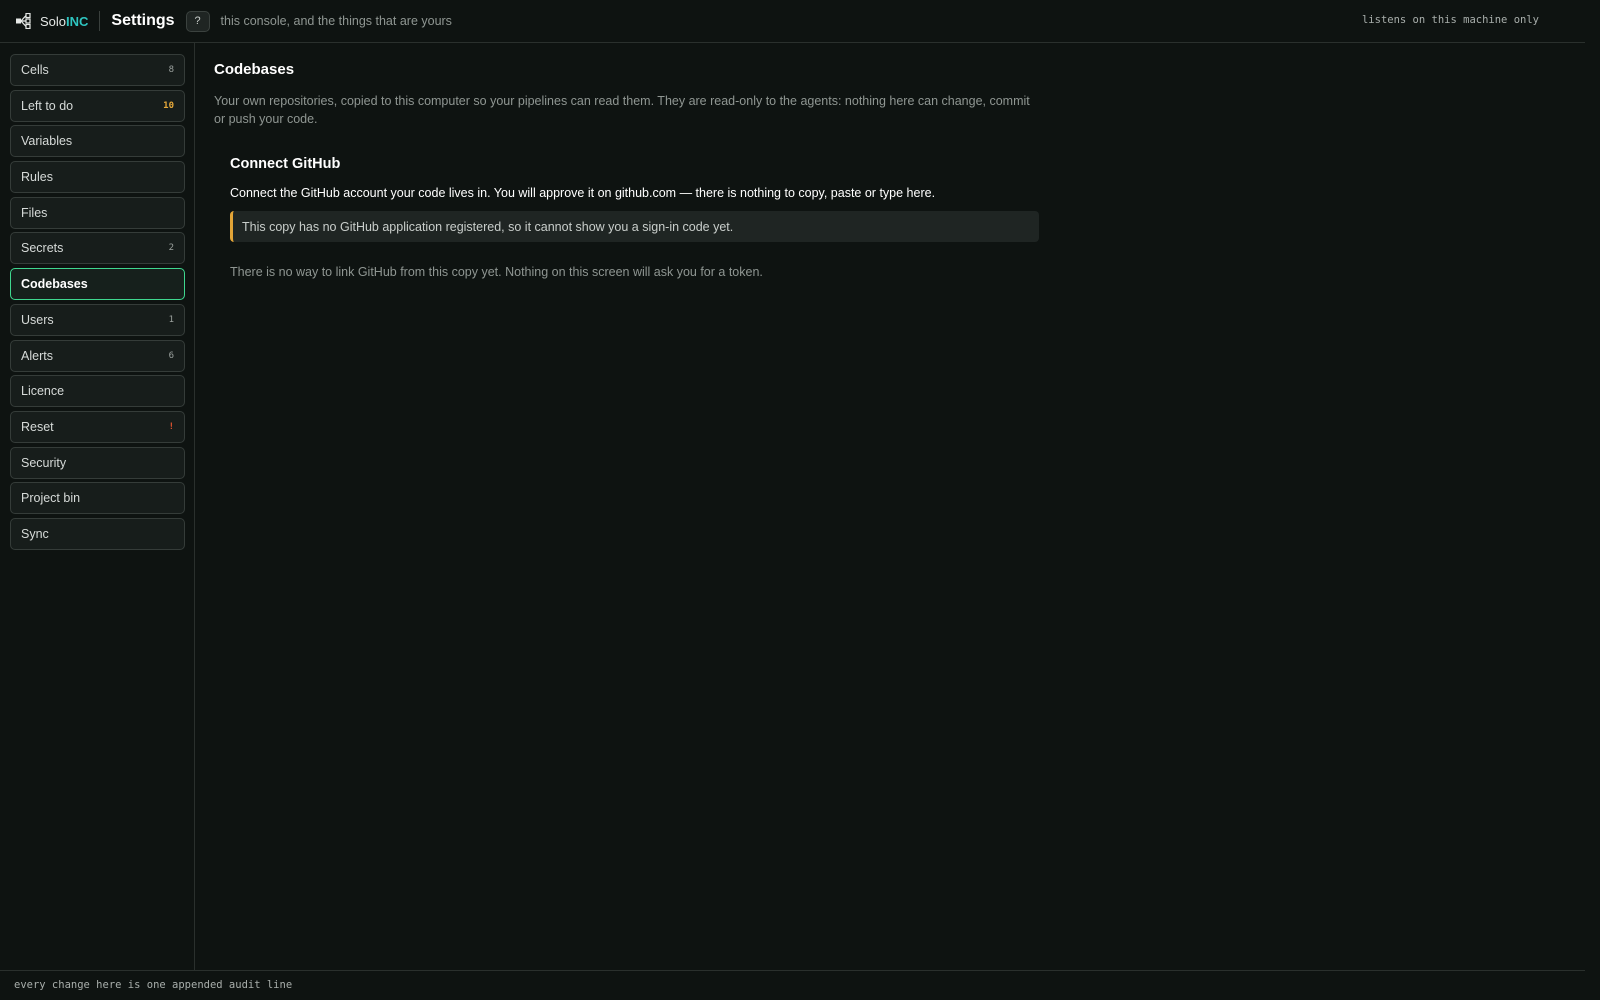  Describe the element at coordinates (97, 248) in the screenshot. I see `sidebar-item-secrets: Secrets 2` at that location.